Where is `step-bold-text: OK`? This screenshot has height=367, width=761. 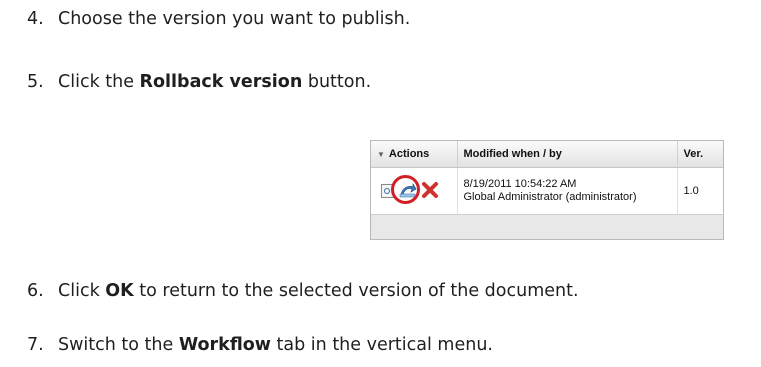
step-bold-text: OK is located at coordinates (119, 291).